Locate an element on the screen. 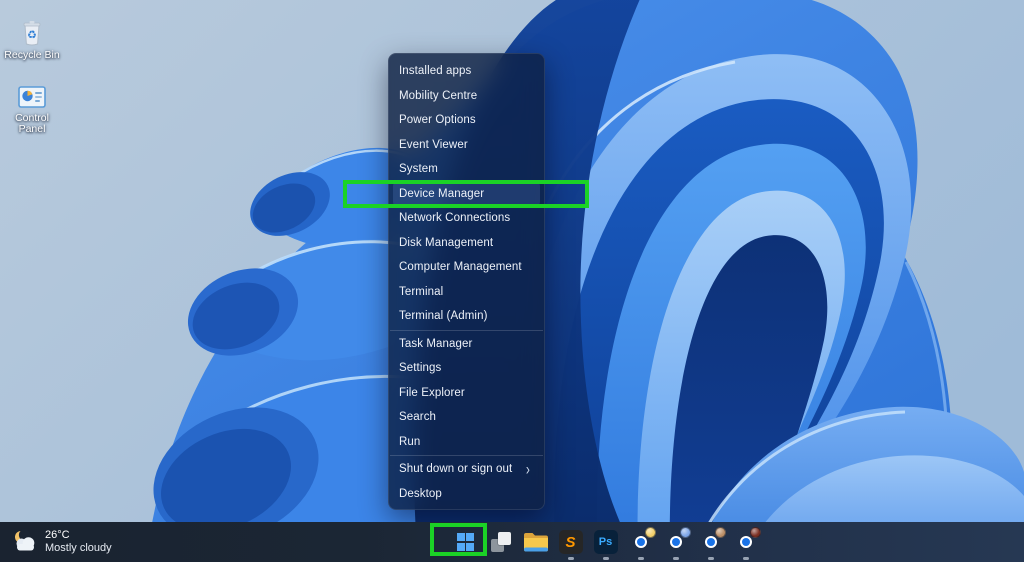  menu-item-system: System is located at coordinates (466, 169).